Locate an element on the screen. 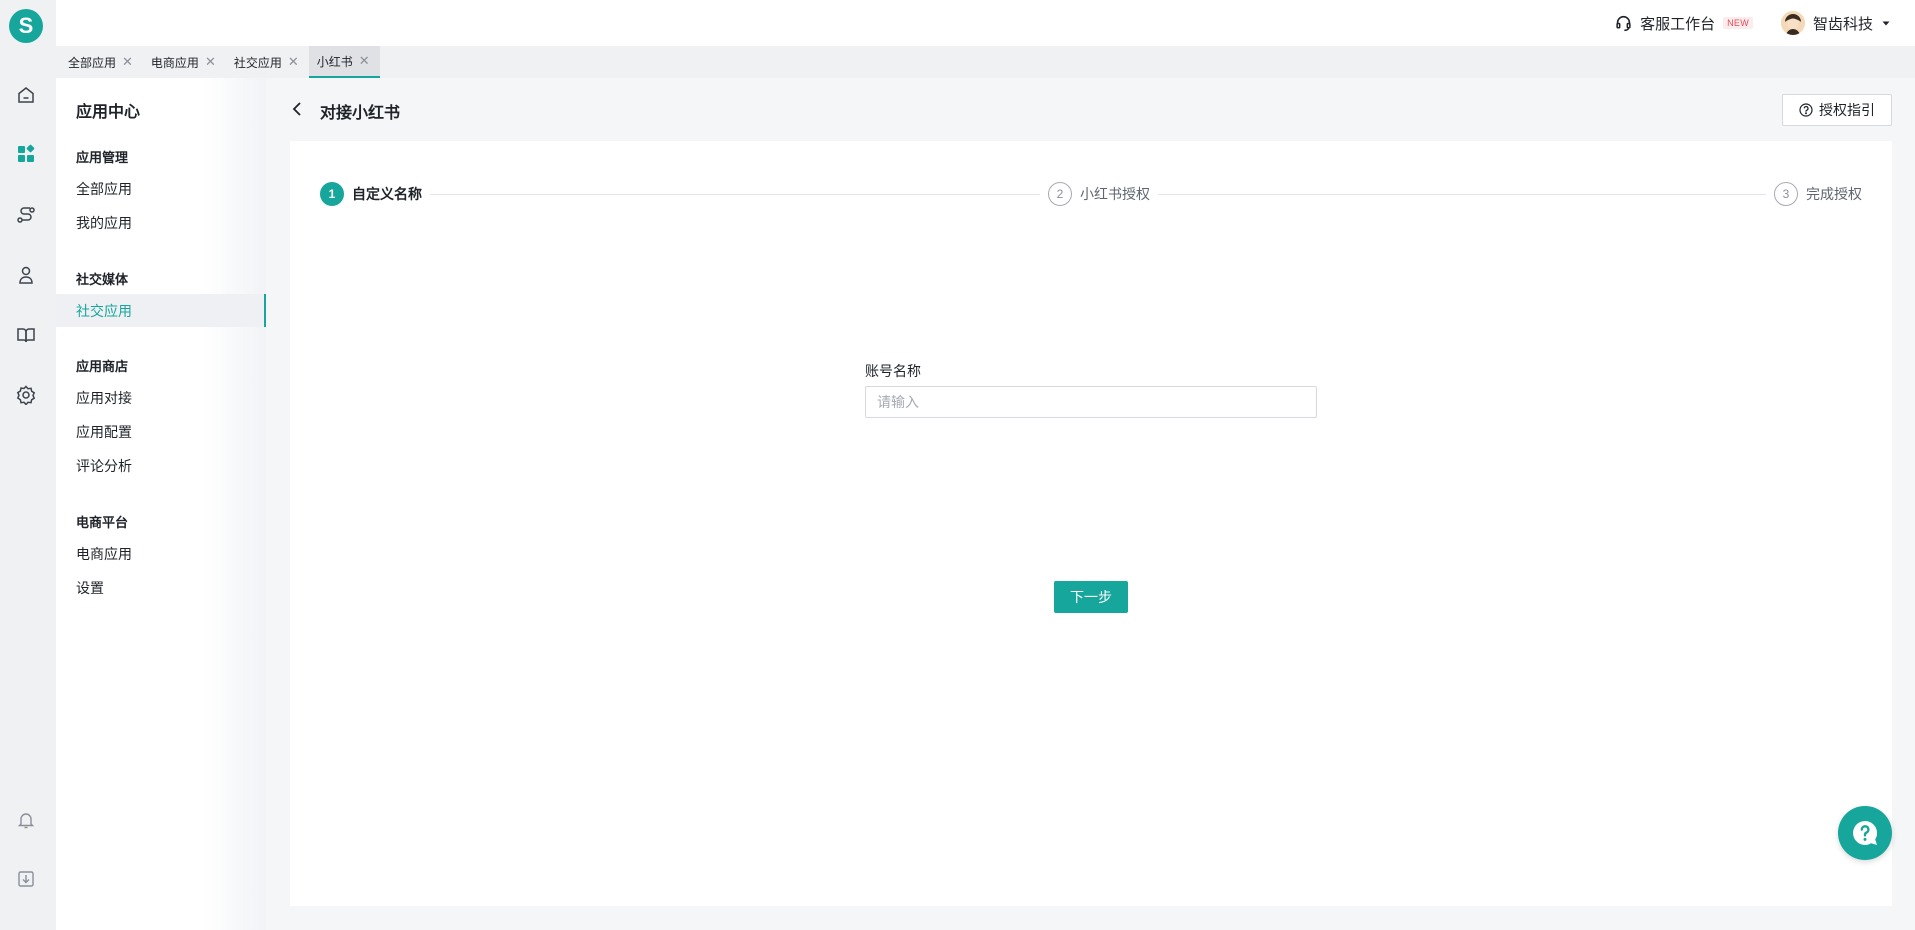 This screenshot has width=1915, height=930. home-icon is located at coordinates (26, 95).